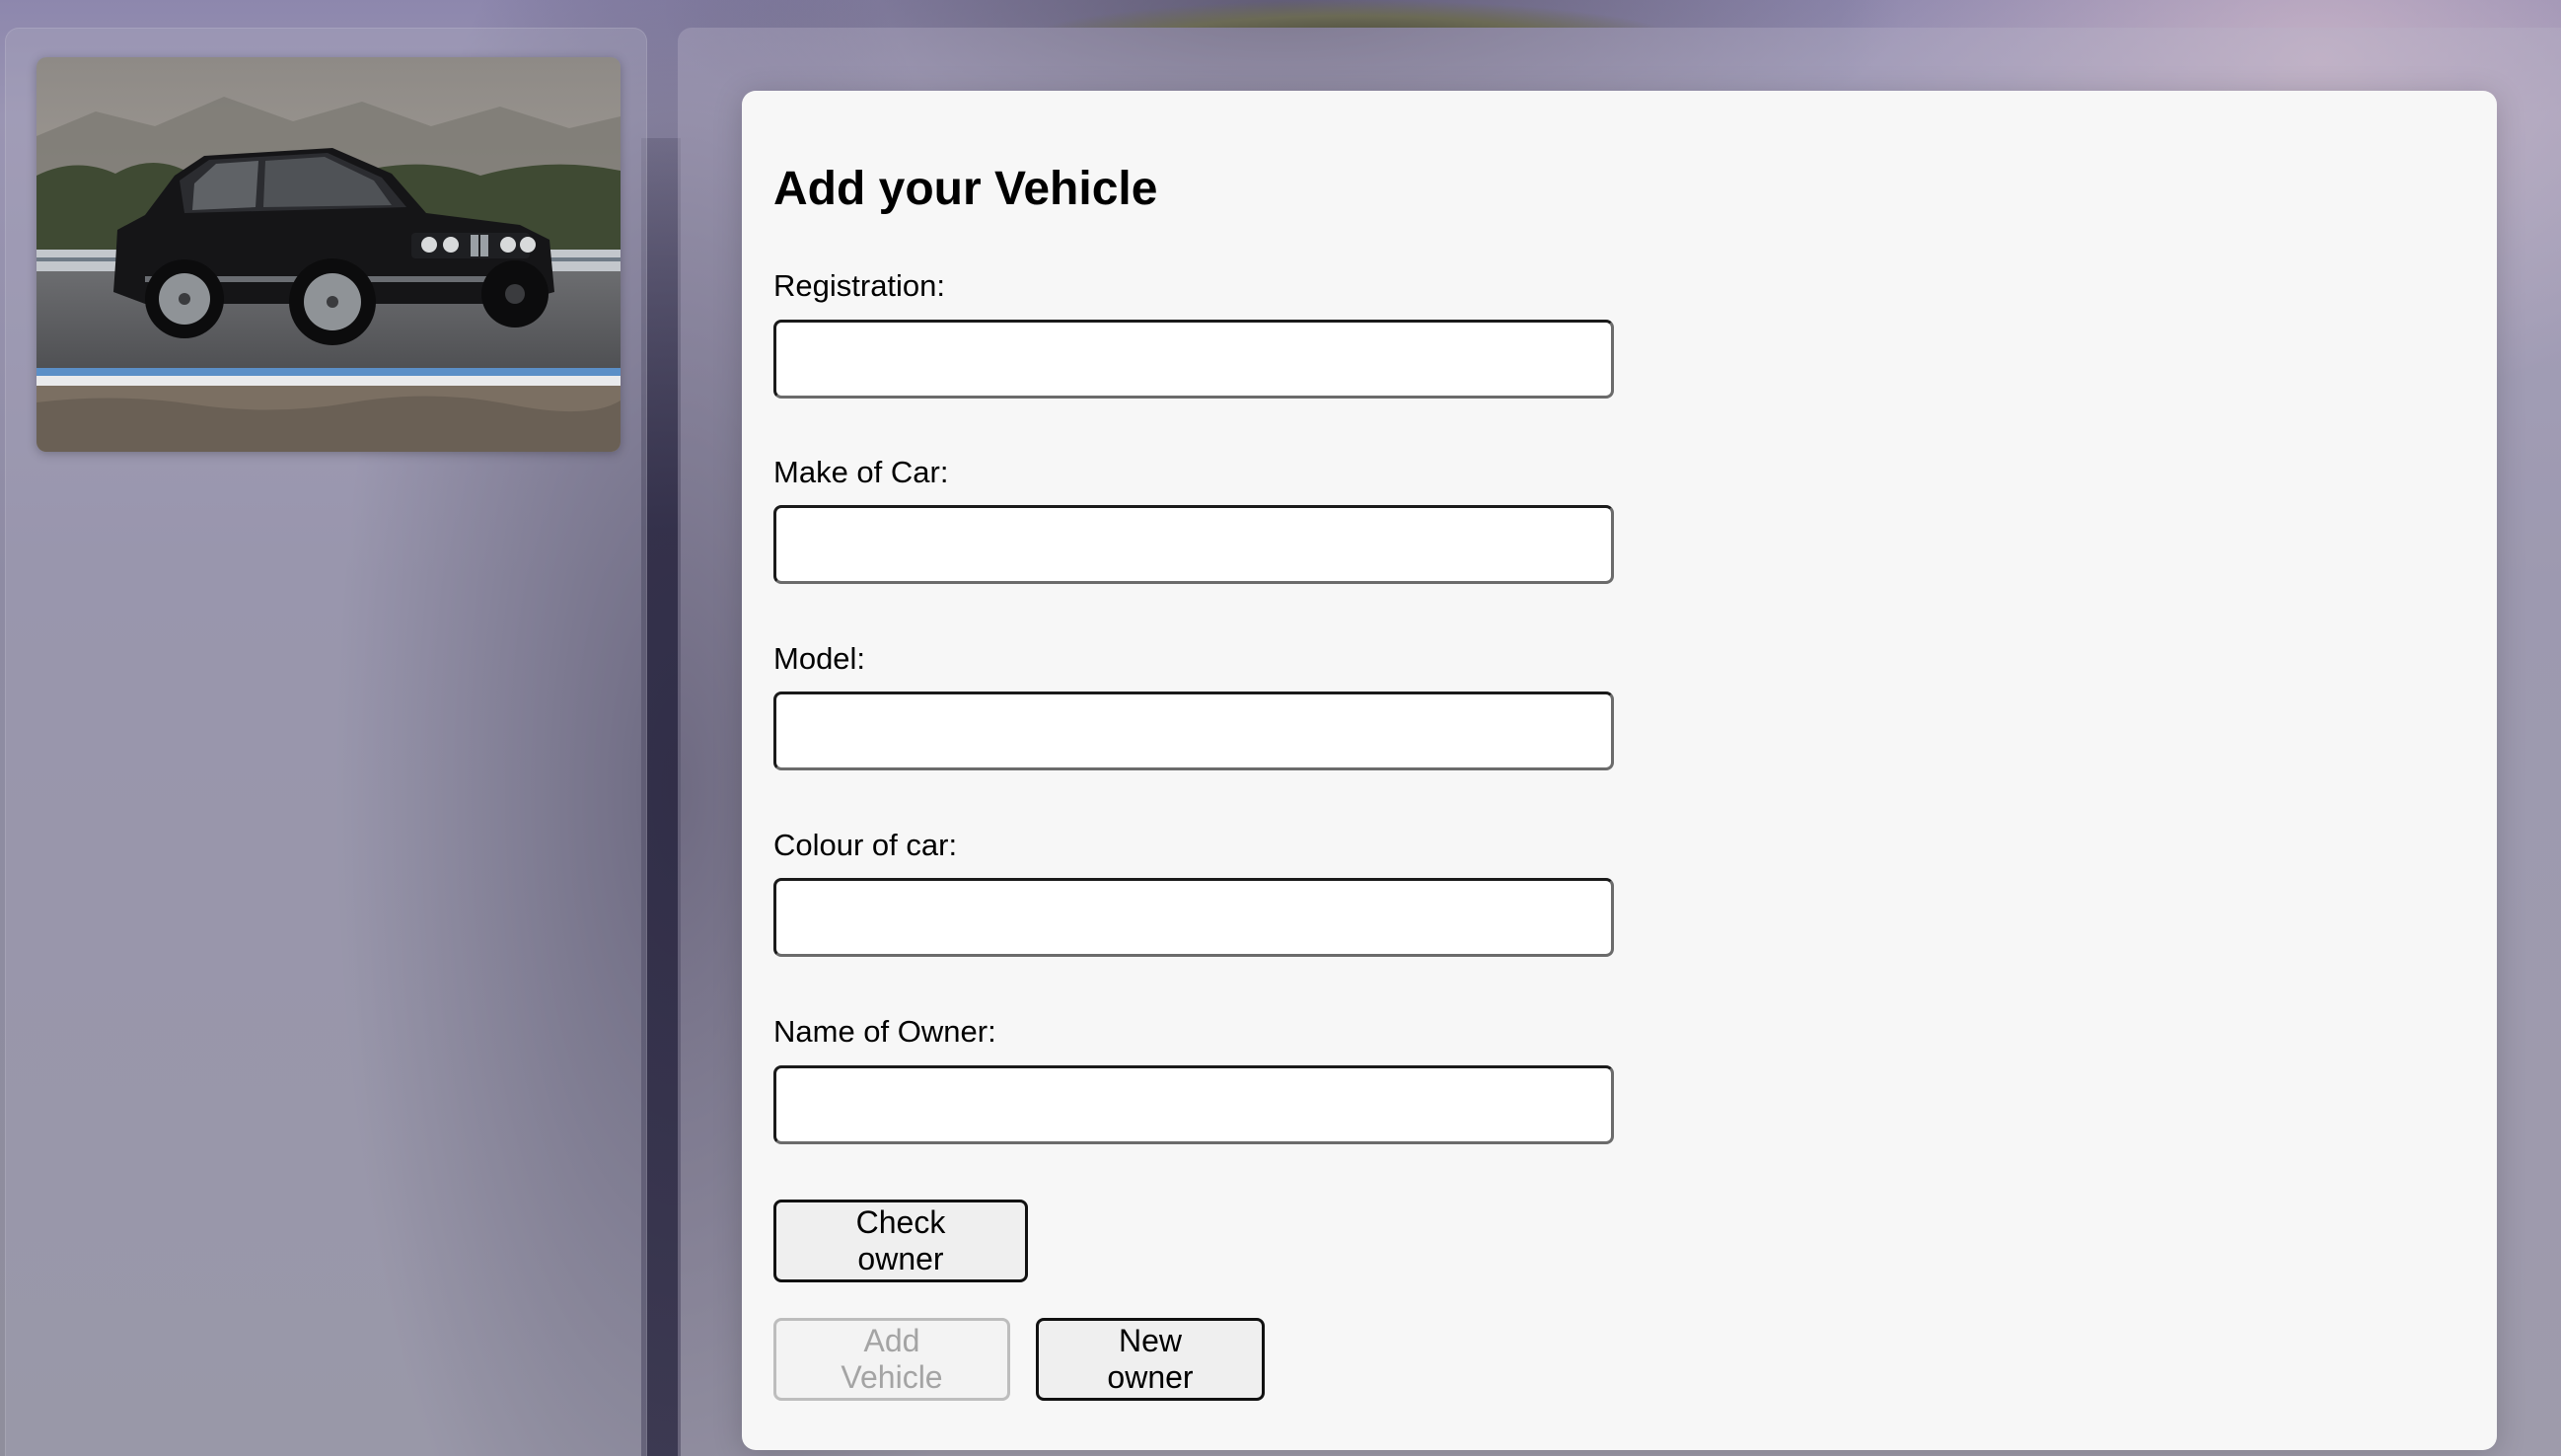 This screenshot has width=2561, height=1456. I want to click on wallpaper-shadow, so click(661, 797).